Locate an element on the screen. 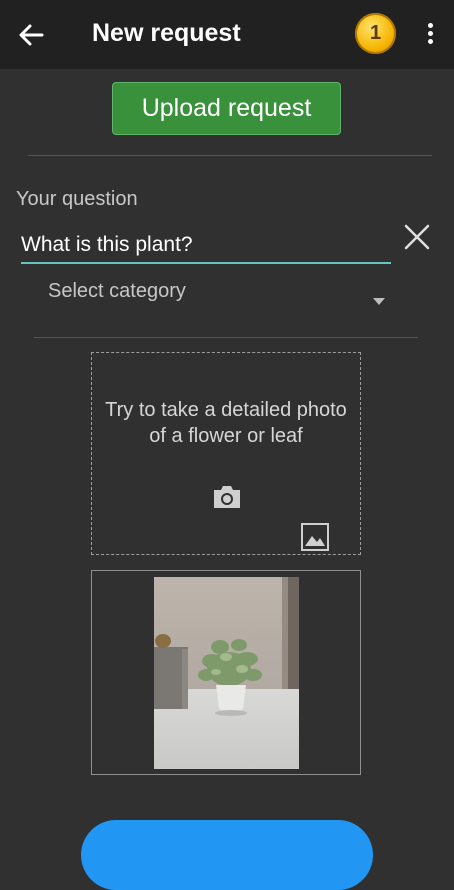  gallery-icon is located at coordinates (315, 537).